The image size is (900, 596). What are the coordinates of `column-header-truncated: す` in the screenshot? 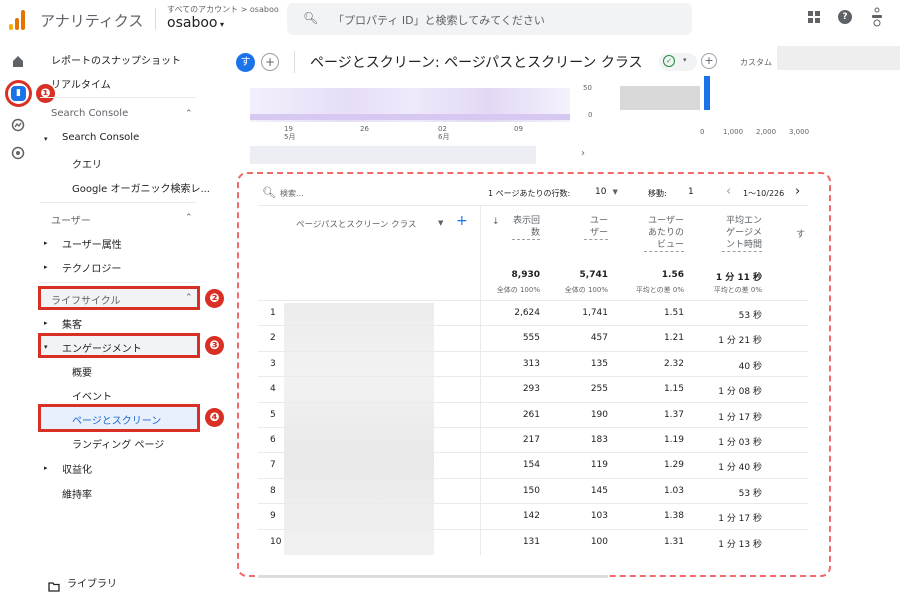 It's located at (802, 235).